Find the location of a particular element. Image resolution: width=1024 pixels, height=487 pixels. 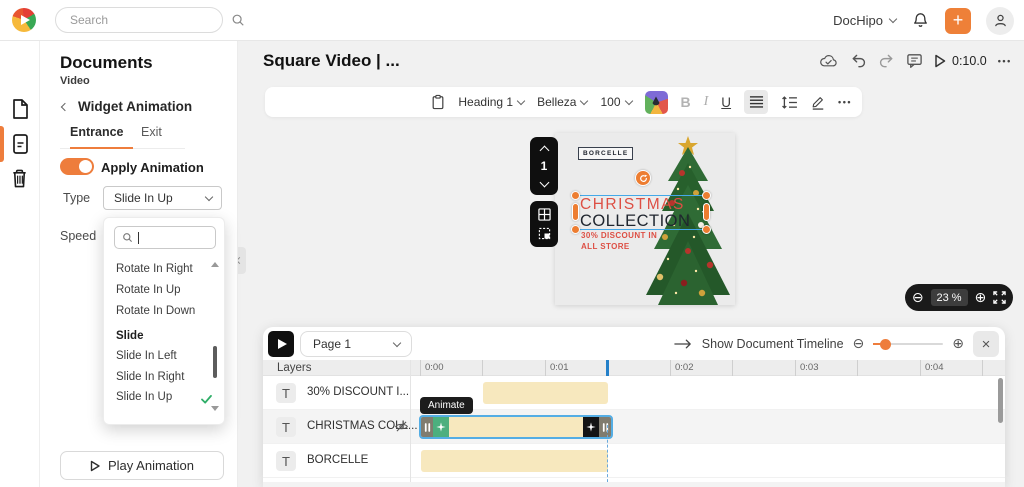

page-down-icon is located at coordinates (544, 182).